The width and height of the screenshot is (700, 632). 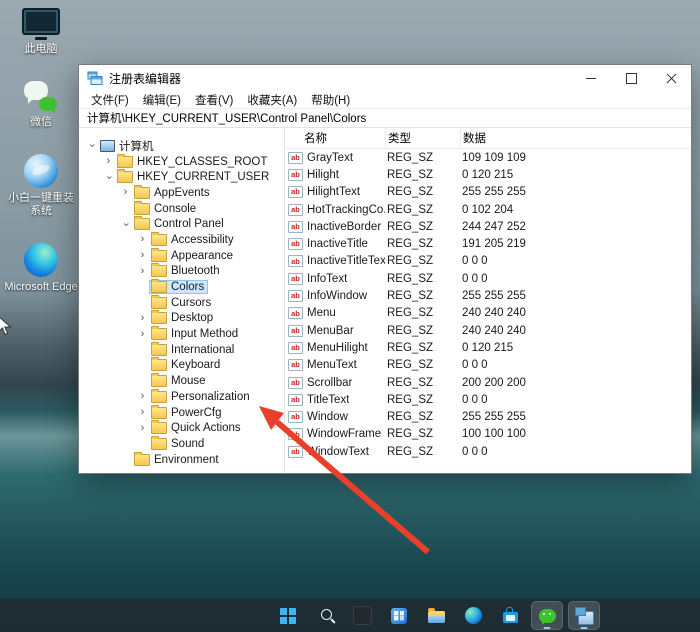 I want to click on tree-item-计算机: › 计算机, so click(x=181, y=146).